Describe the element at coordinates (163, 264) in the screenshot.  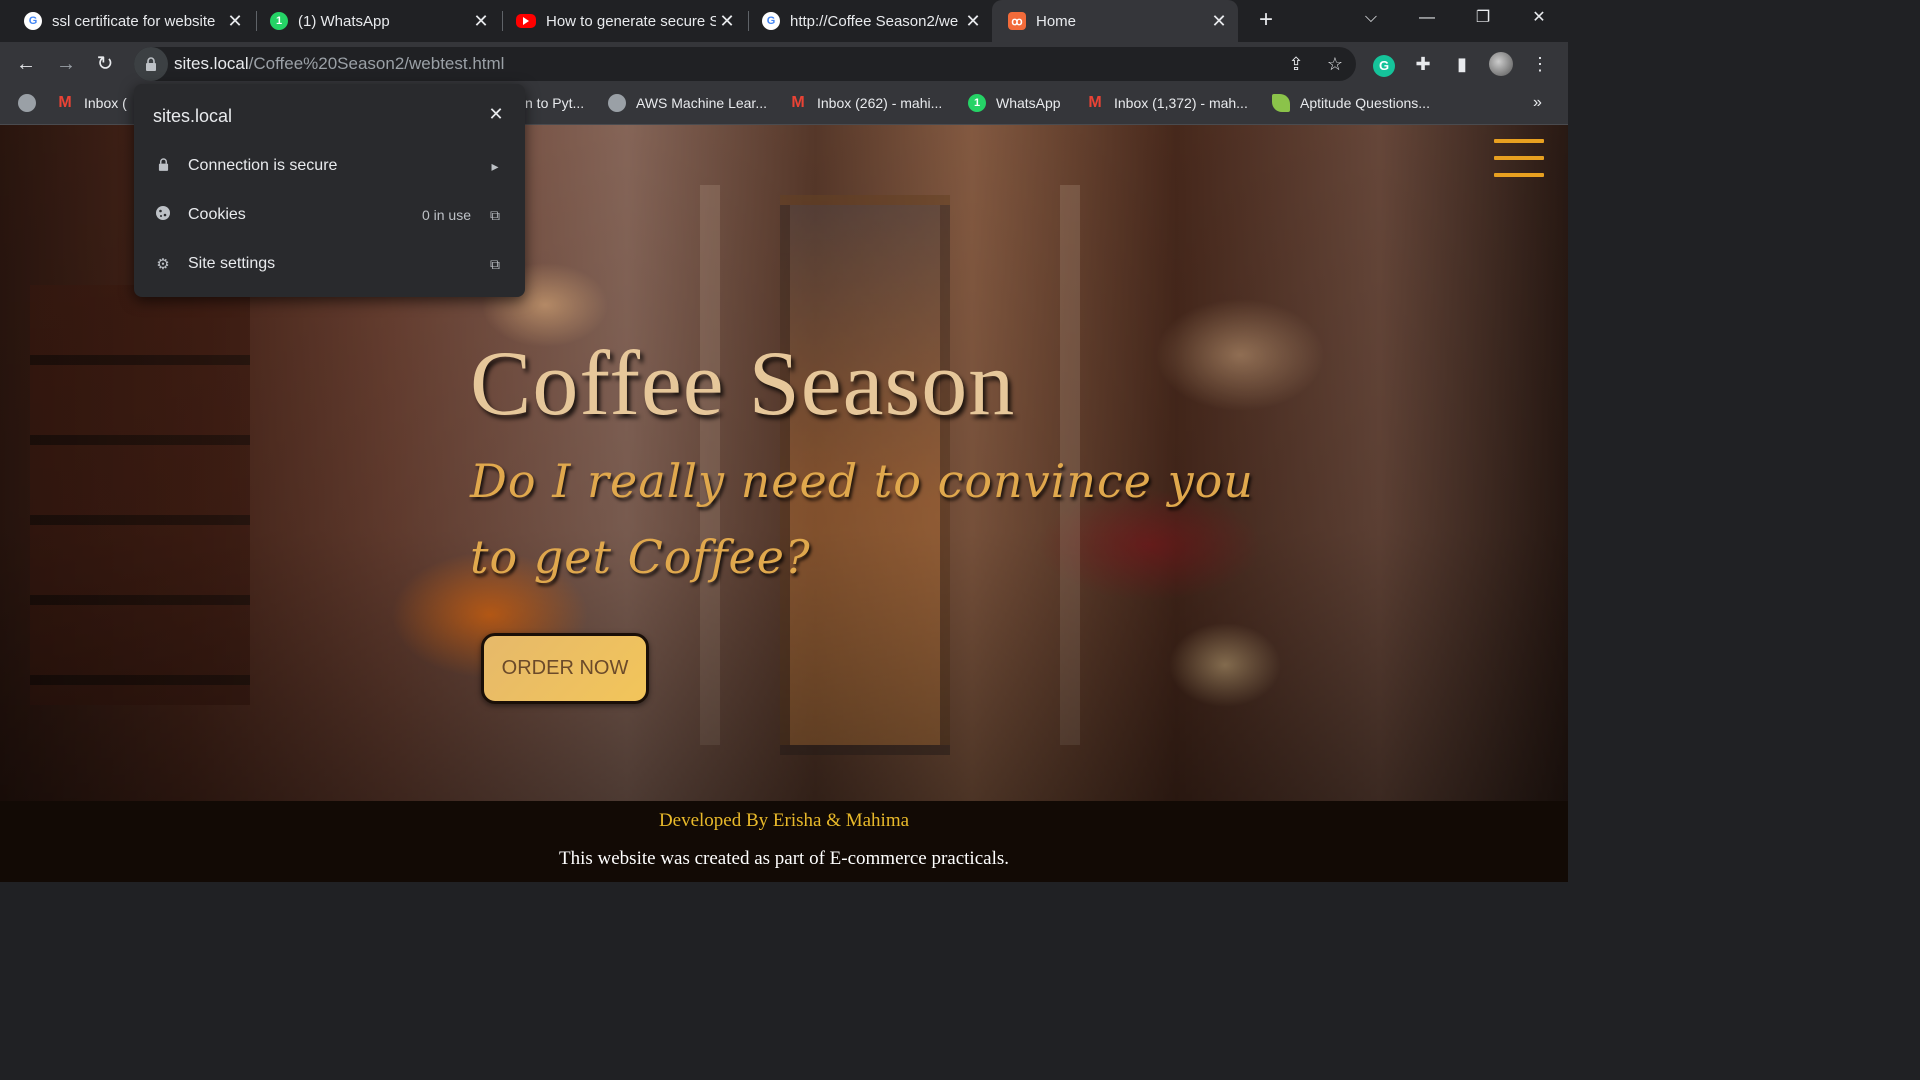
I see `gear-icon: ⚙` at that location.